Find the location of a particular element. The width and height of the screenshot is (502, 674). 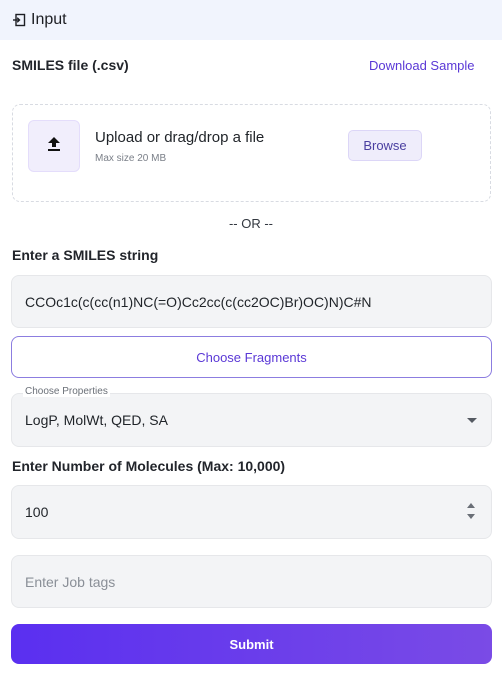

properties-select: LogP, MolWt, QED, SA is located at coordinates (251, 420).